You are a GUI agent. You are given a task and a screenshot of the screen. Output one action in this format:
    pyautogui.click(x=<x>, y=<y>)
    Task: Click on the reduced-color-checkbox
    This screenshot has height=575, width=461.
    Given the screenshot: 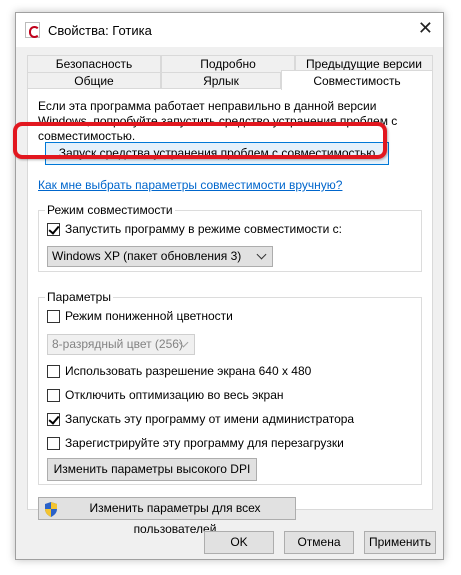 What is the action you would take?
    pyautogui.click(x=53, y=316)
    